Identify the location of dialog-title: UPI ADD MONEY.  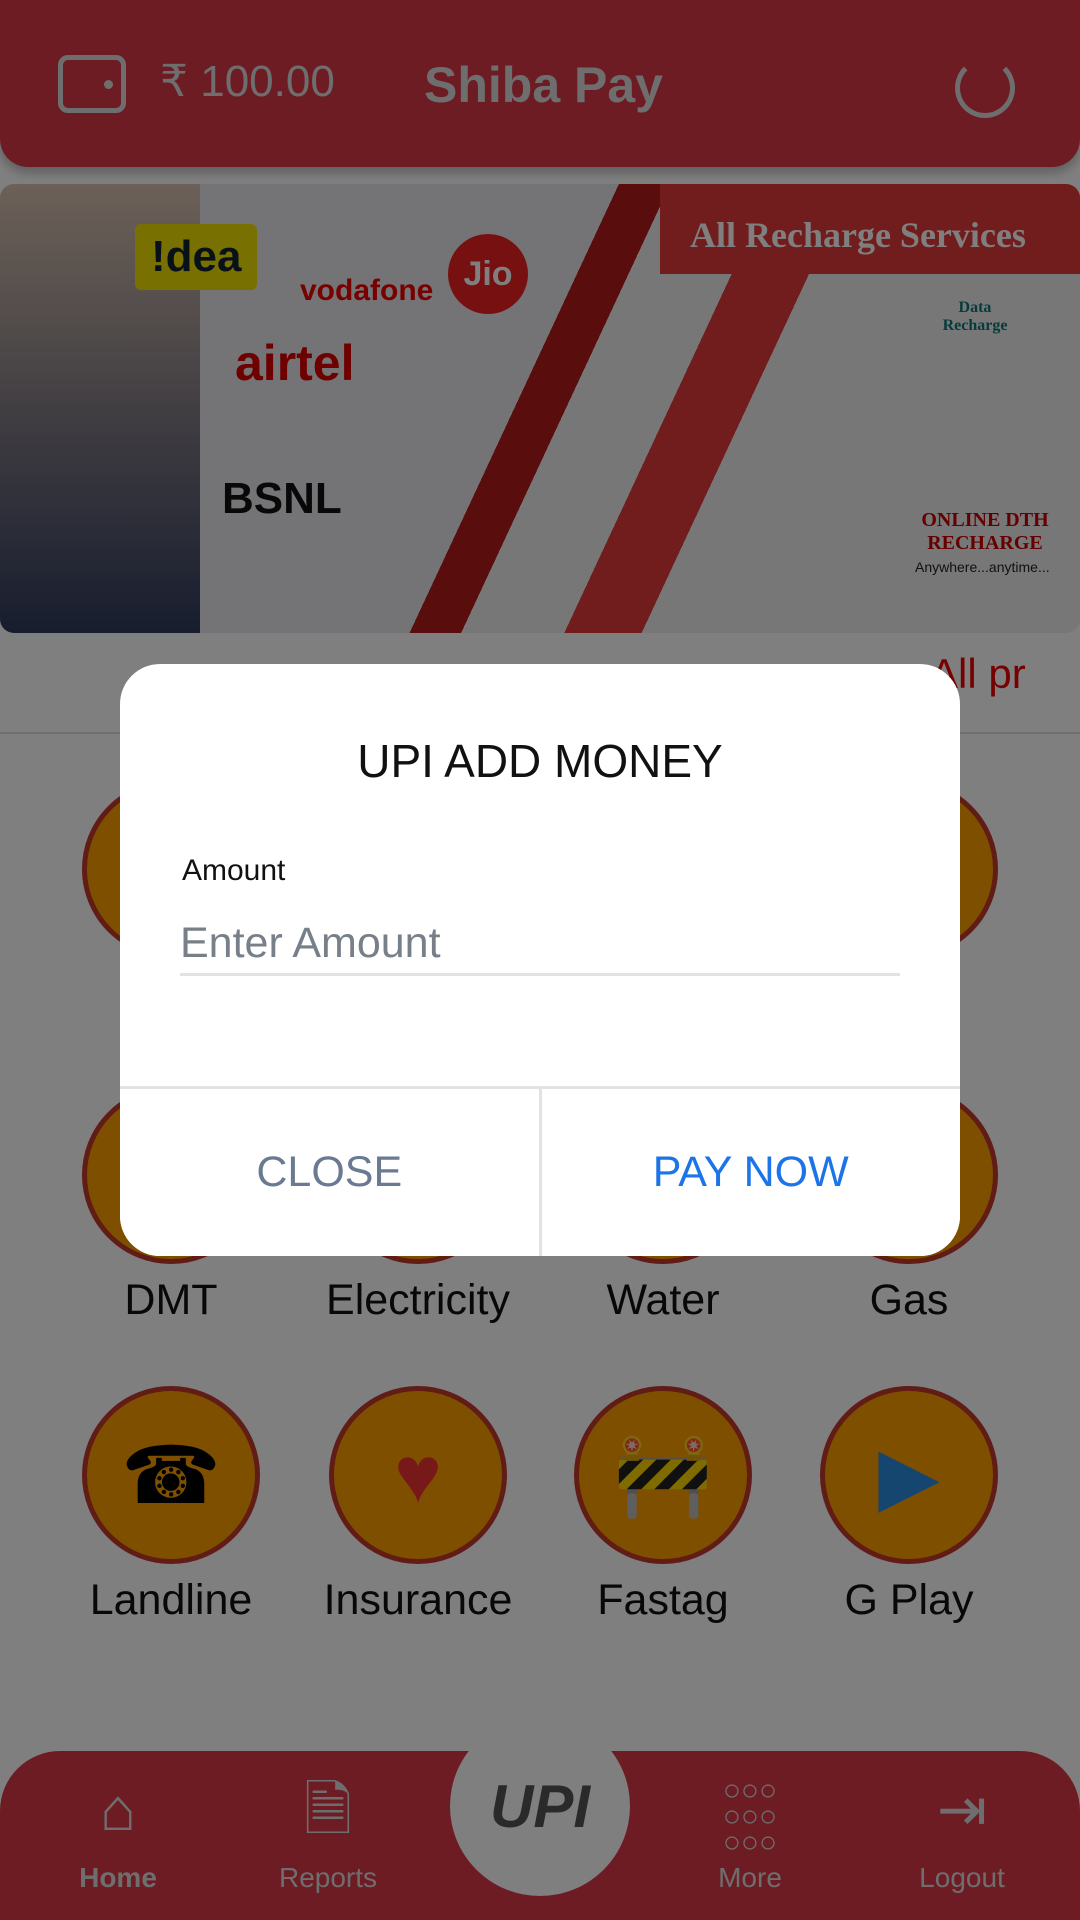
(540, 761).